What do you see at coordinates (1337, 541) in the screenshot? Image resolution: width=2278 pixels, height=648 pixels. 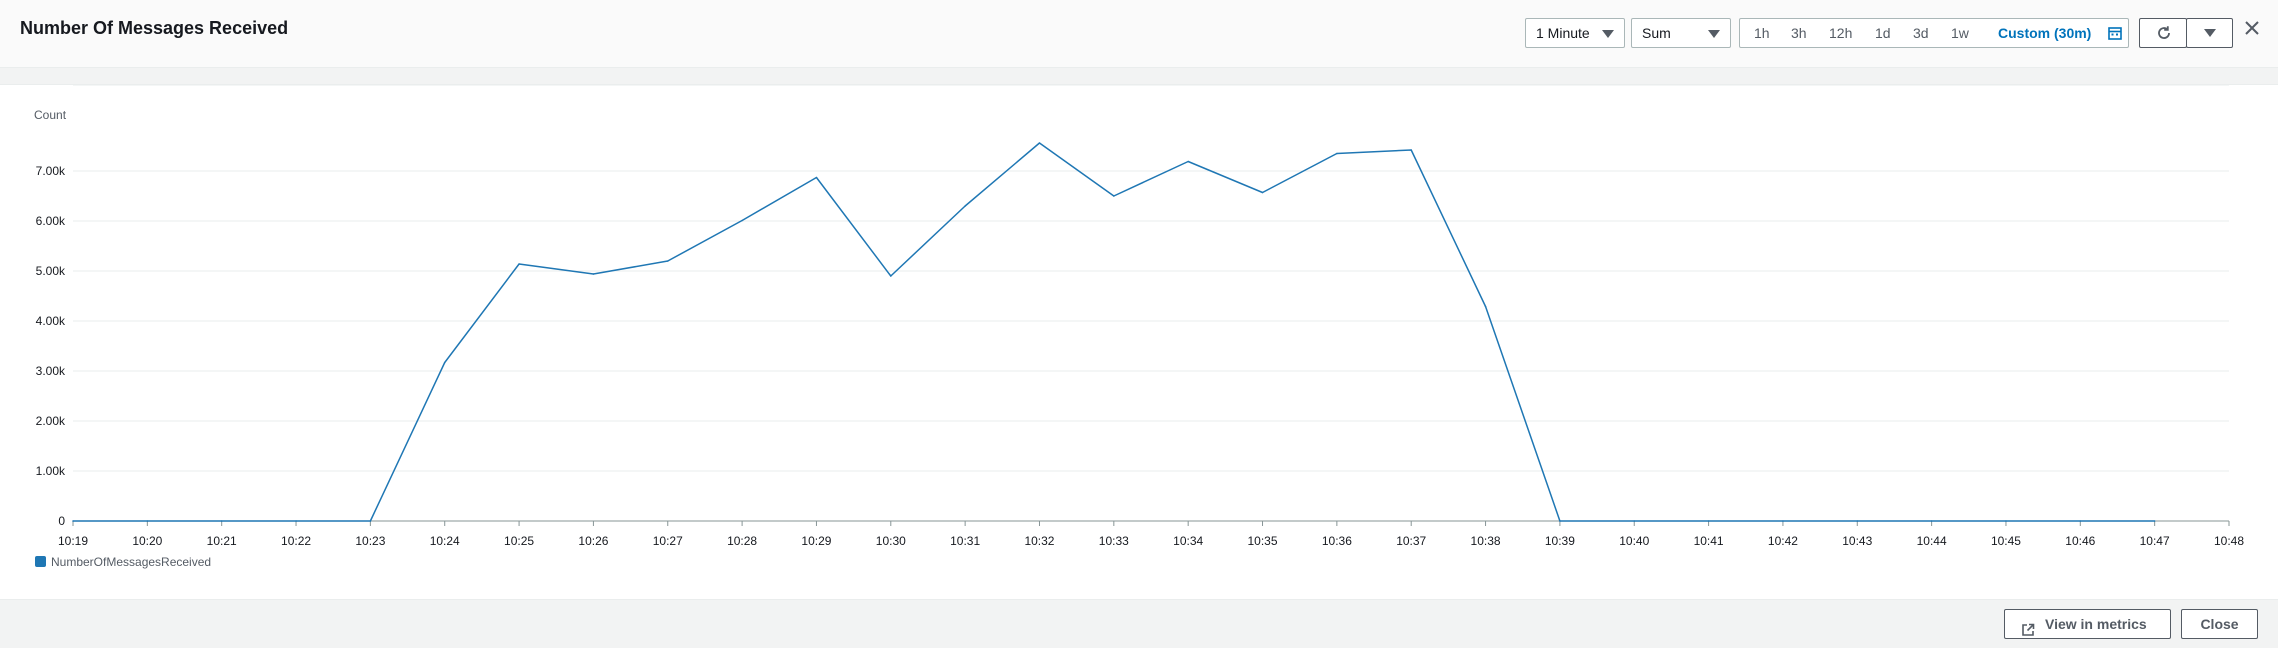 I see `x-tick-label: 10:36` at bounding box center [1337, 541].